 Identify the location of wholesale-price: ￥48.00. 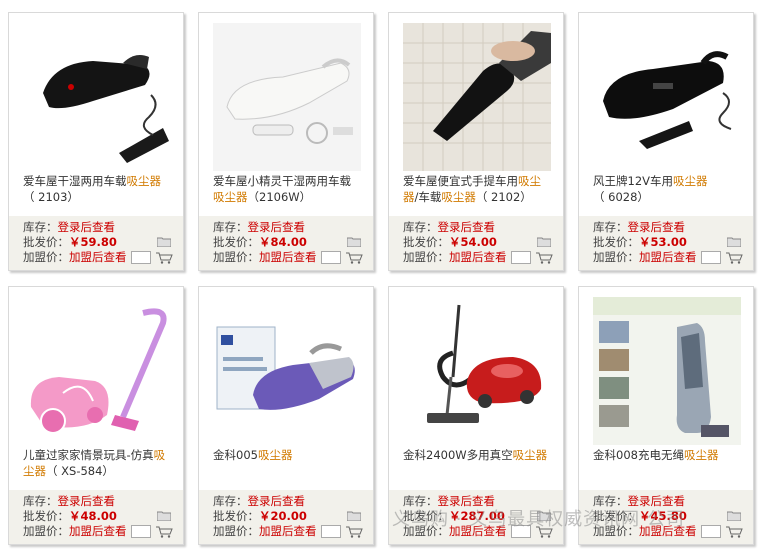
(93, 516).